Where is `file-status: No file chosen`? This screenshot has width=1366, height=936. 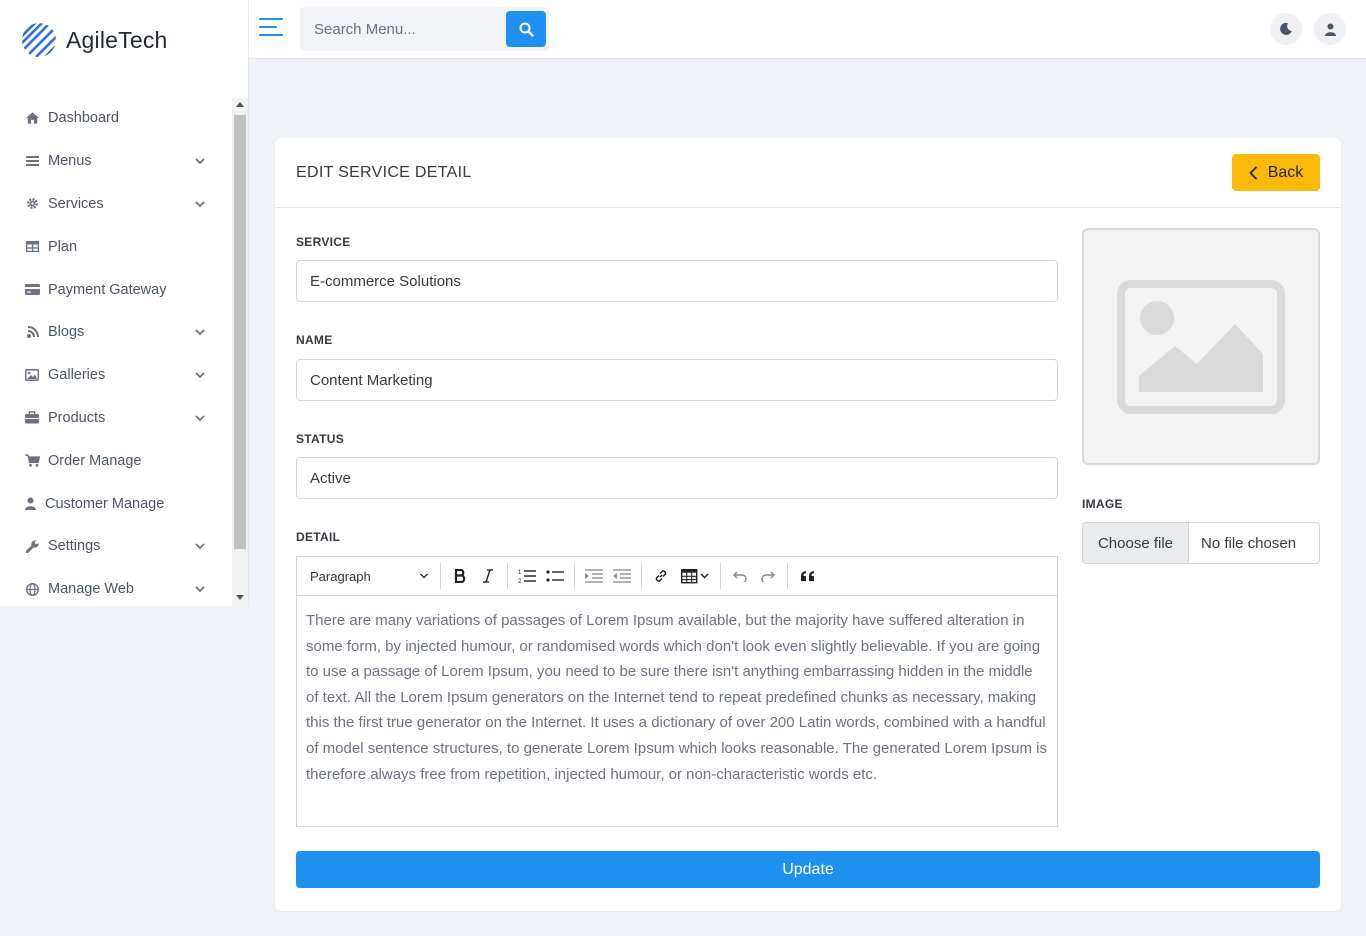 file-status: No file chosen is located at coordinates (1249, 543).